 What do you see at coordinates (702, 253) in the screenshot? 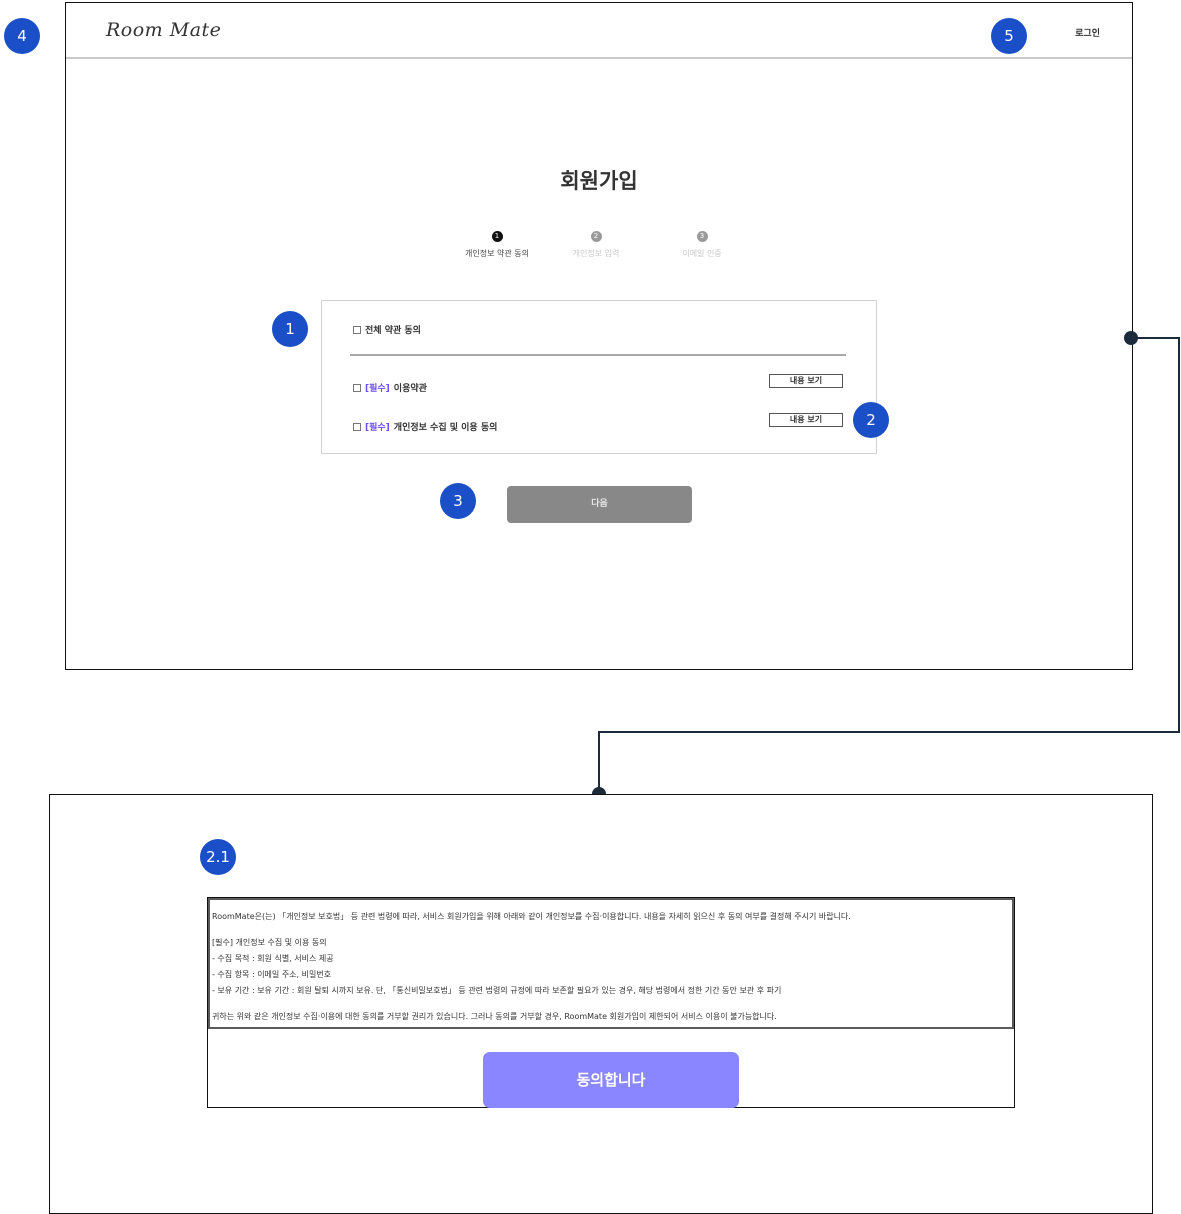
I see `step-3-label: 이메일 인증` at bounding box center [702, 253].